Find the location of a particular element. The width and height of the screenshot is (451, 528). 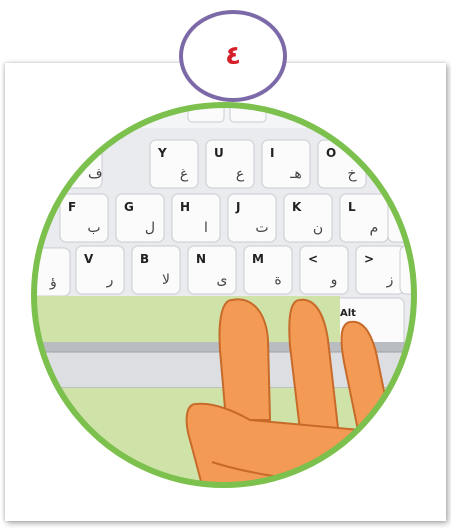

key-arabic-label: م is located at coordinates (374, 228).